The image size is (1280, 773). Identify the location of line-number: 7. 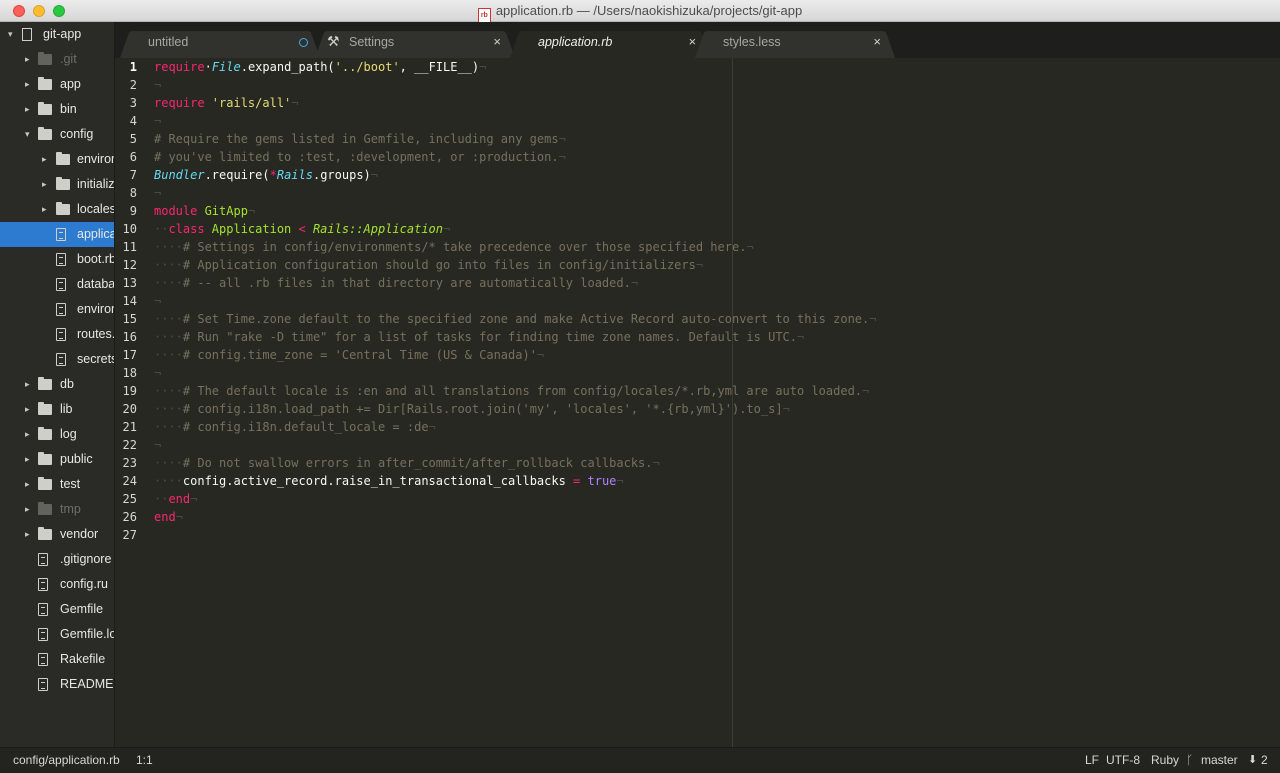
(126, 175).